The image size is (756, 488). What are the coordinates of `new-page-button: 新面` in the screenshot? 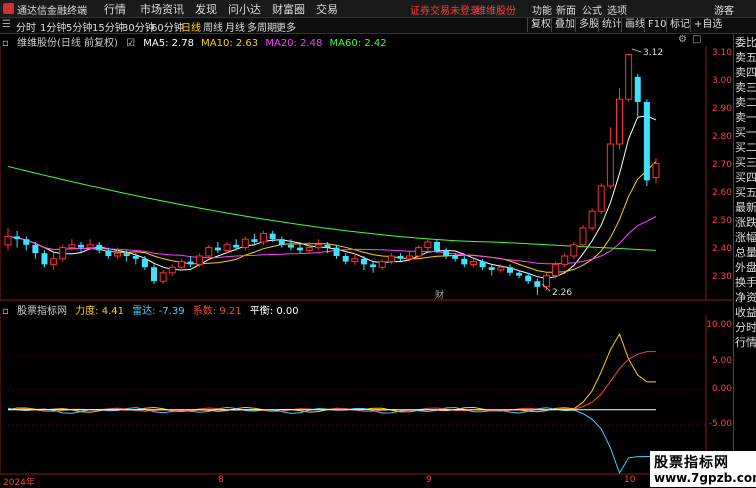 It's located at (566, 9).